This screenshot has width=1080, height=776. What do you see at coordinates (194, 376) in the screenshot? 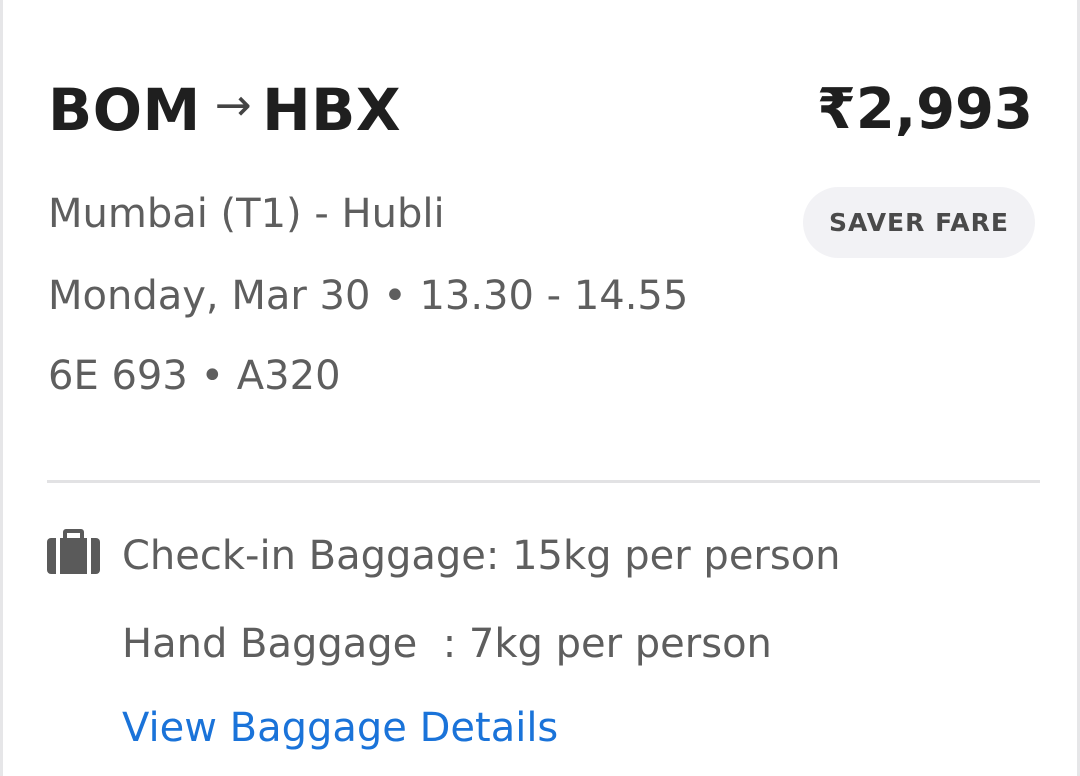
I see `flight-number-aircraft: 6E 693 • A320` at bounding box center [194, 376].